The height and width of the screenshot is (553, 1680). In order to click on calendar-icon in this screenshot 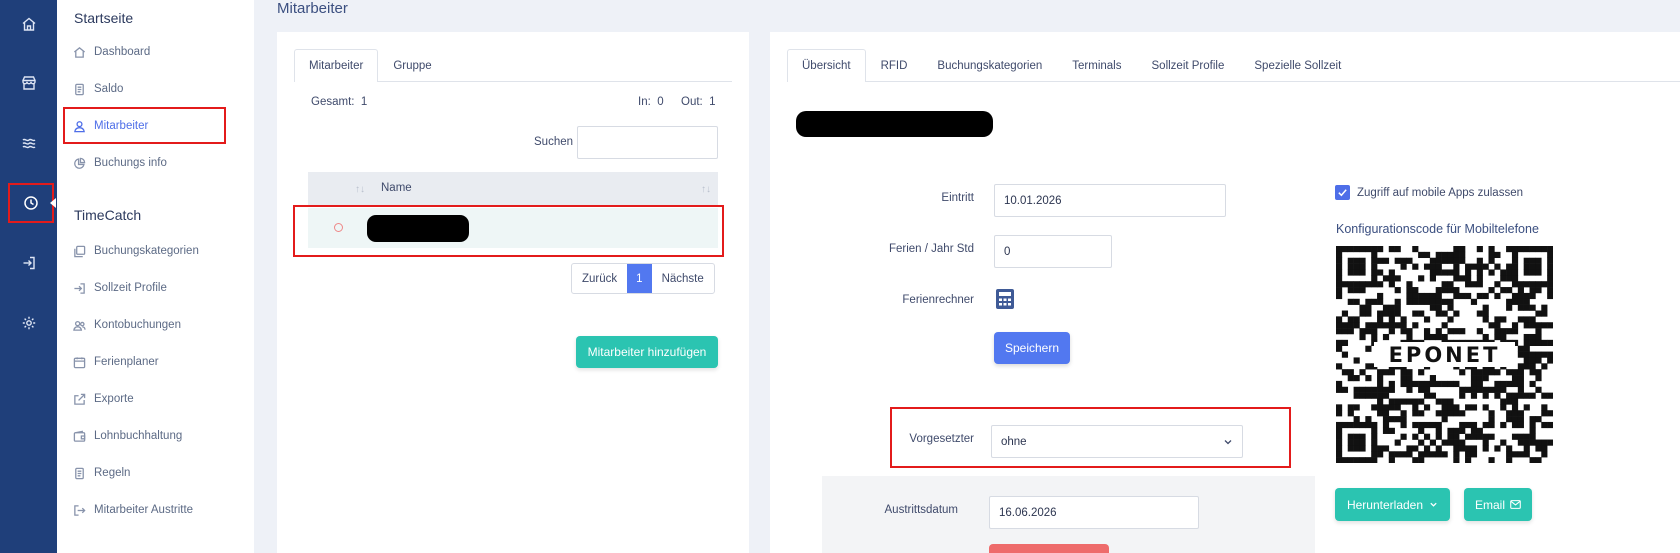, I will do `click(79, 362)`.